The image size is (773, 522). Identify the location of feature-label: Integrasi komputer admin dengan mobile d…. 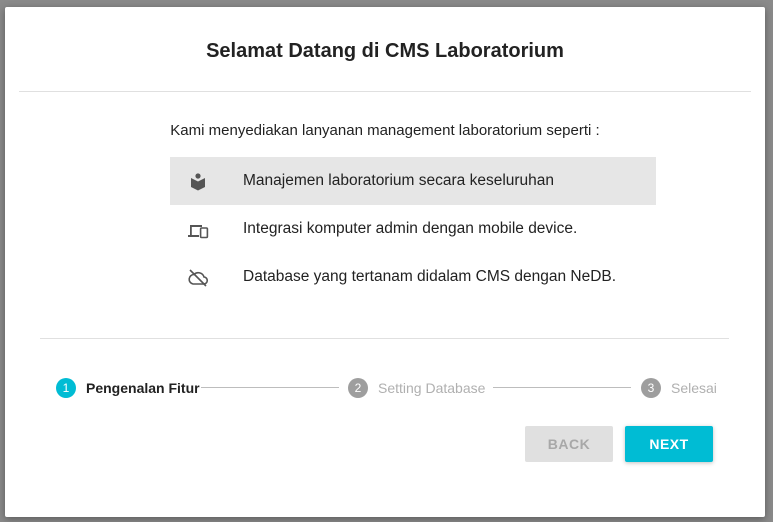
(410, 228).